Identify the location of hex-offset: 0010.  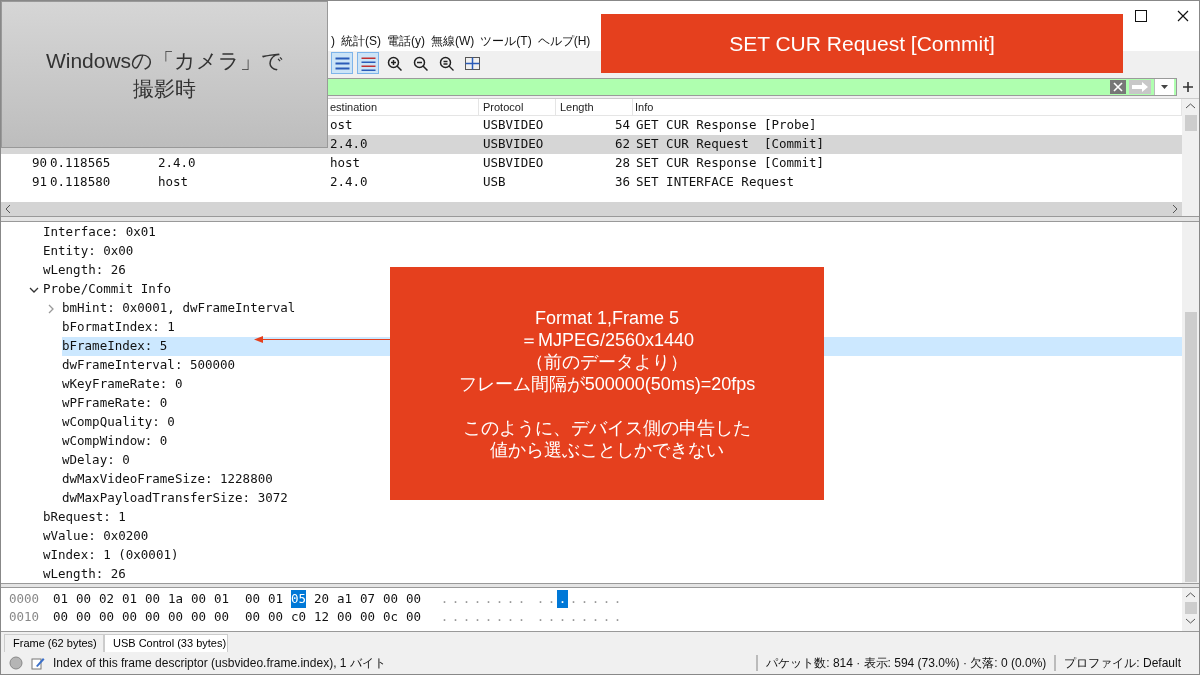
(24, 616).